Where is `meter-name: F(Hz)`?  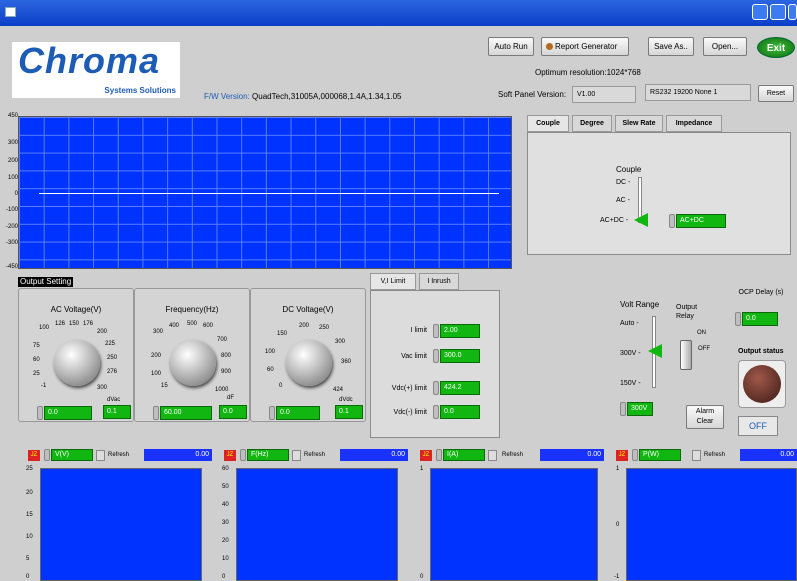
meter-name: F(Hz) is located at coordinates (268, 455).